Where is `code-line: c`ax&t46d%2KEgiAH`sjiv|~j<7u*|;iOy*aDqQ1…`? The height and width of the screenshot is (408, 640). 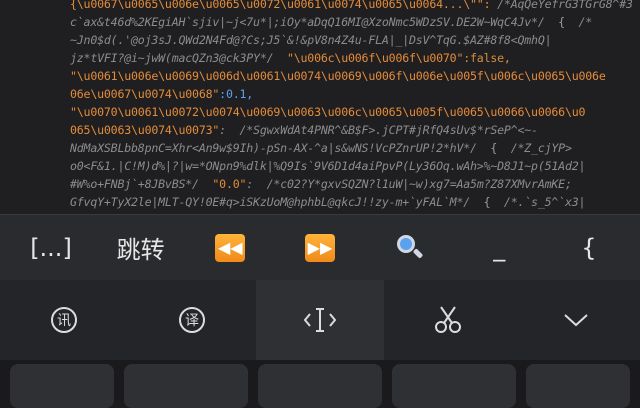 code-line: c`ax&t46d%2KEgiAH`sjiv|~j<7u*|;iOy*aDqQ1… is located at coordinates (351, 22).